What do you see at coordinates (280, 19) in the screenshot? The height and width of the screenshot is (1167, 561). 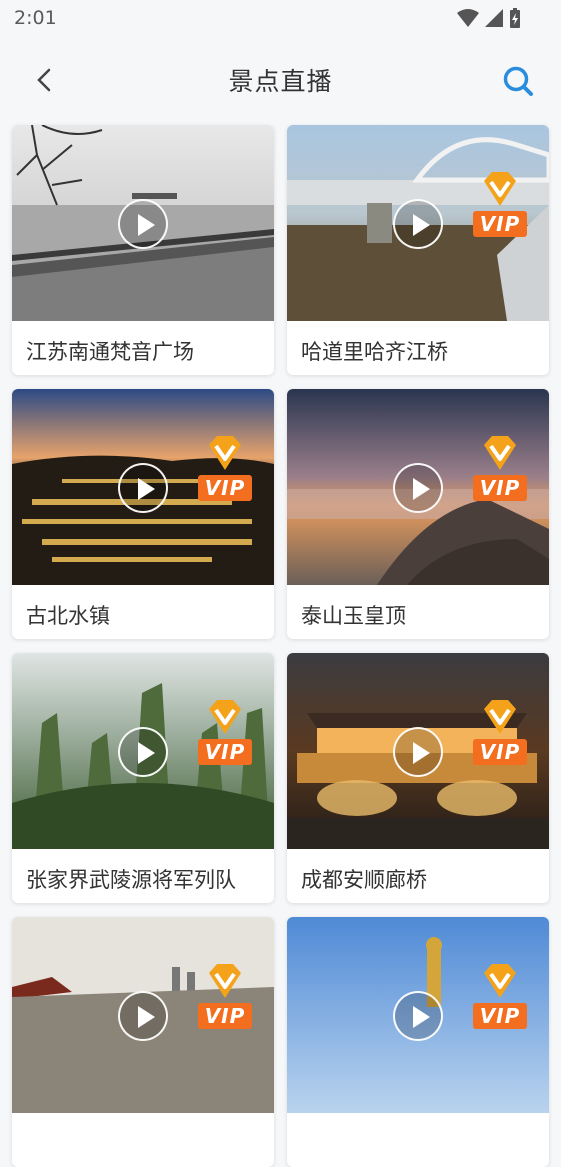 I see `status-bar: 2:01` at bounding box center [280, 19].